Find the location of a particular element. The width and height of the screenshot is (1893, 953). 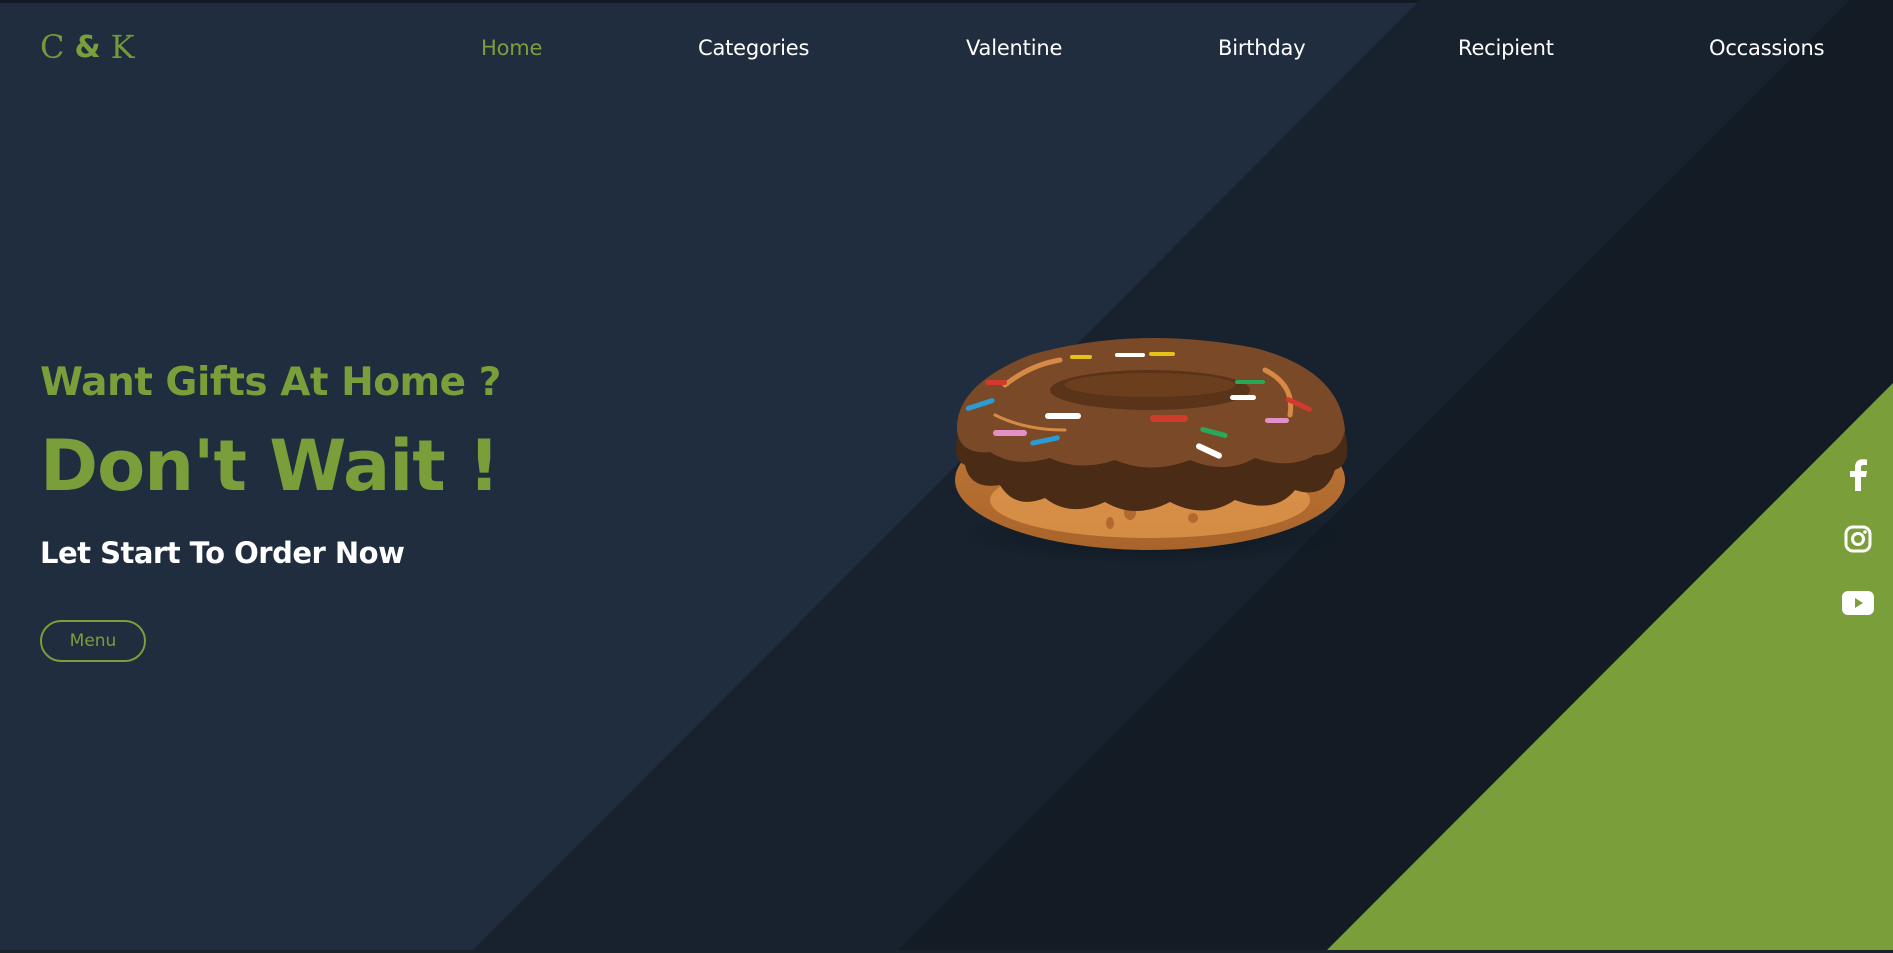

nav-categories: Categories is located at coordinates (753, 48).